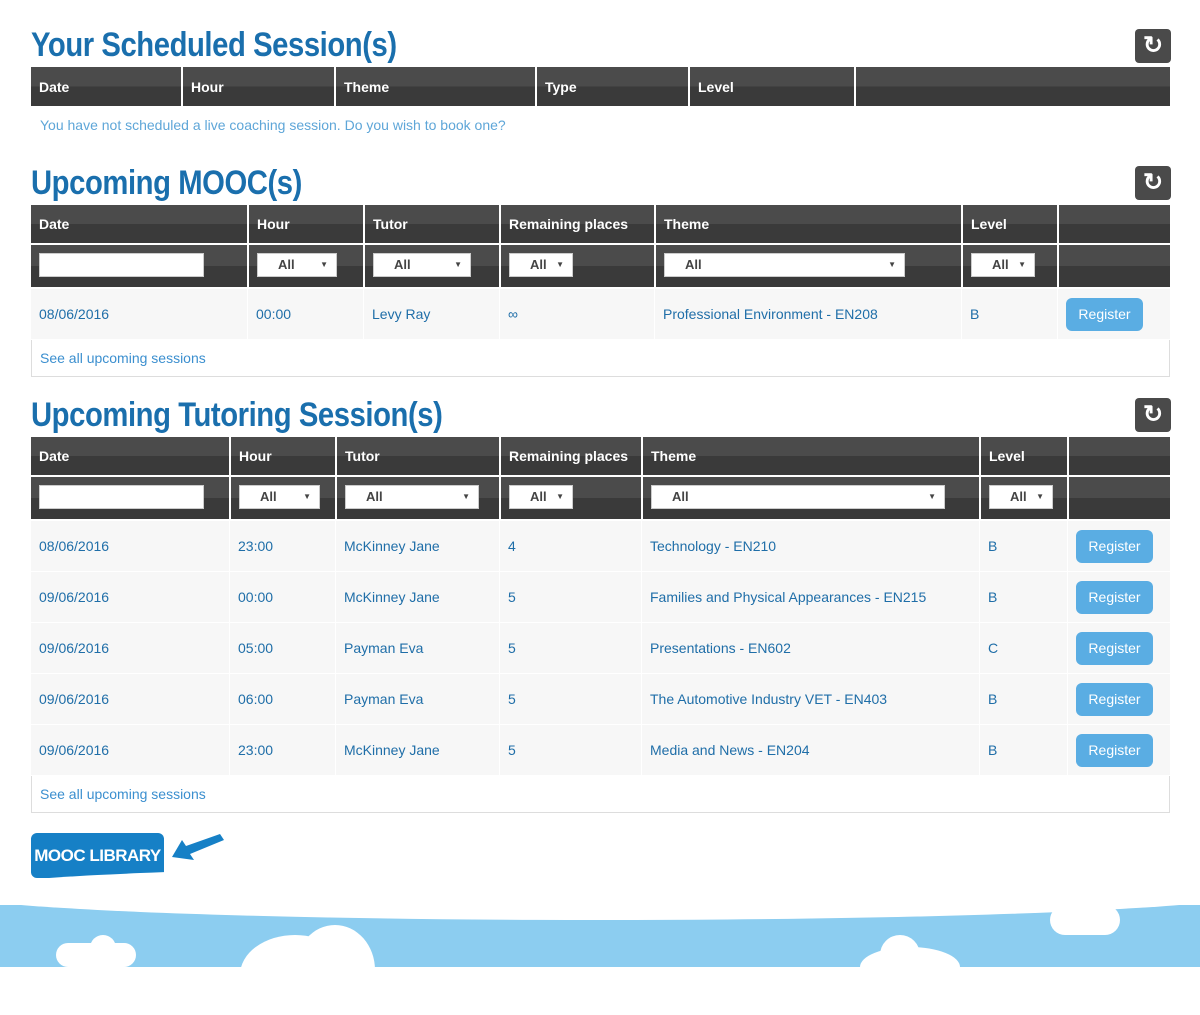 This screenshot has height=1015, width=1200. I want to click on tutoring-refresh-button: ↻, so click(1153, 415).